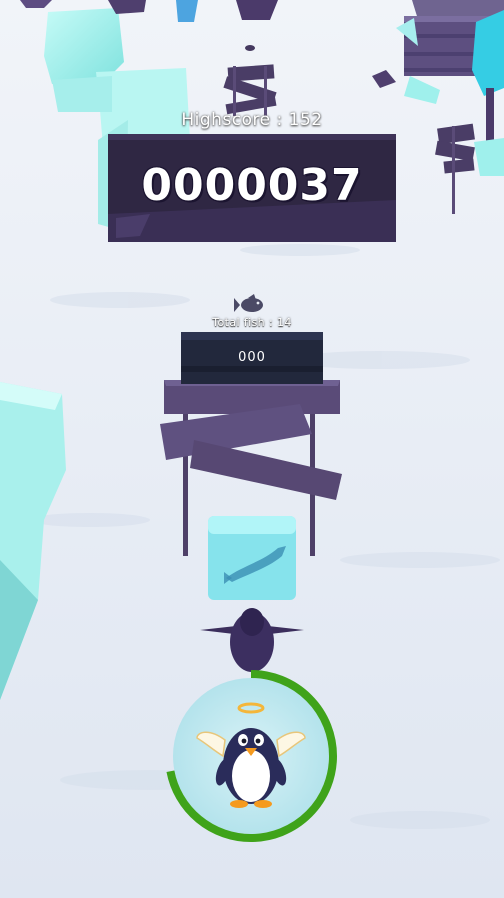 Image resolution: width=504 pixels, height=898 pixels. I want to click on player-penguin, so click(252, 640).